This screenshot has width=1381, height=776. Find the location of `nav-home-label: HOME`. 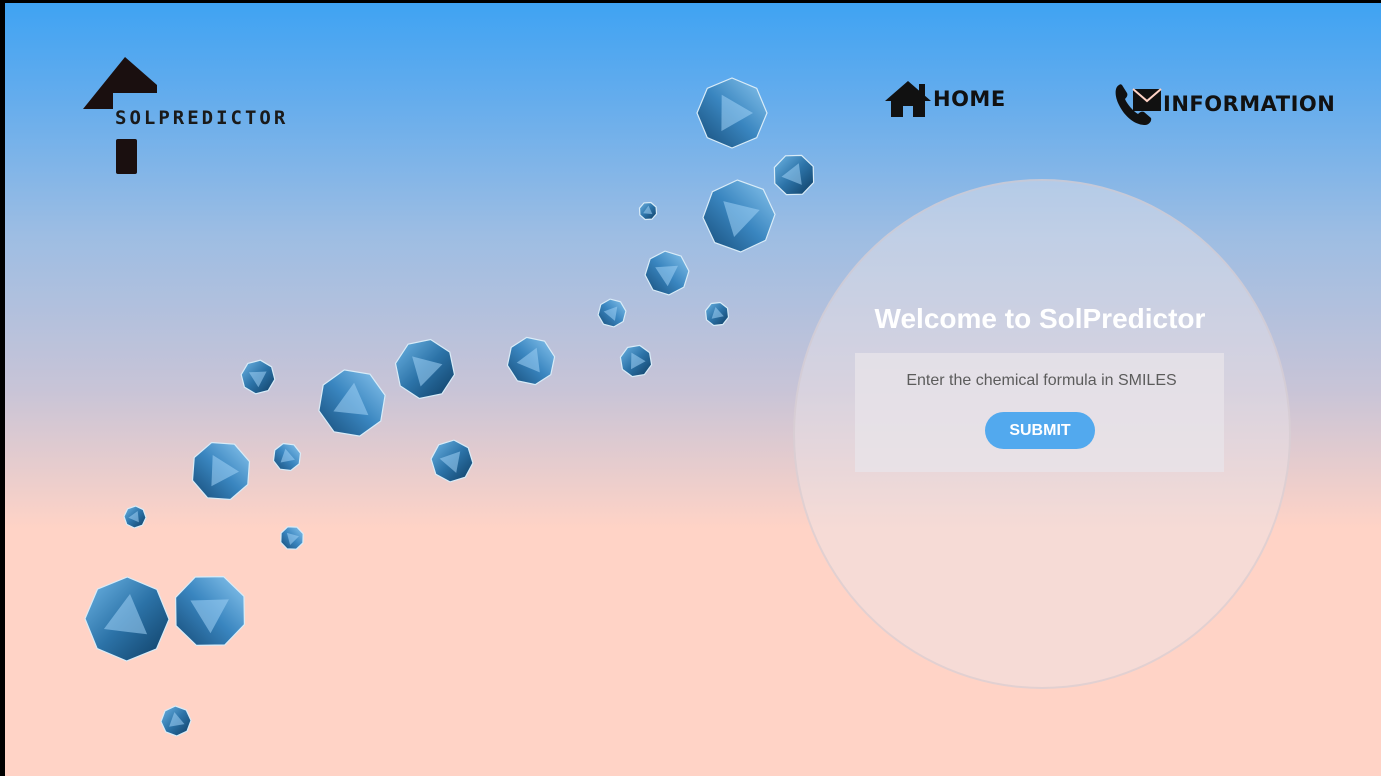

nav-home-label: HOME is located at coordinates (969, 99).